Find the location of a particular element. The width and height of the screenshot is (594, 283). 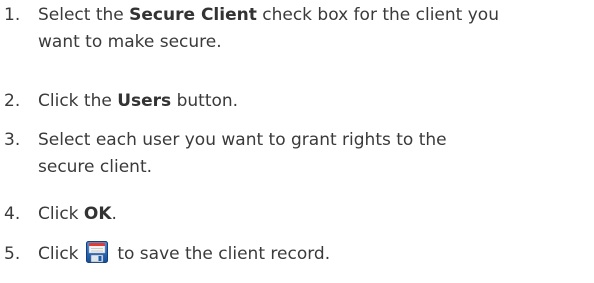

step-number: 4. is located at coordinates (12, 214).